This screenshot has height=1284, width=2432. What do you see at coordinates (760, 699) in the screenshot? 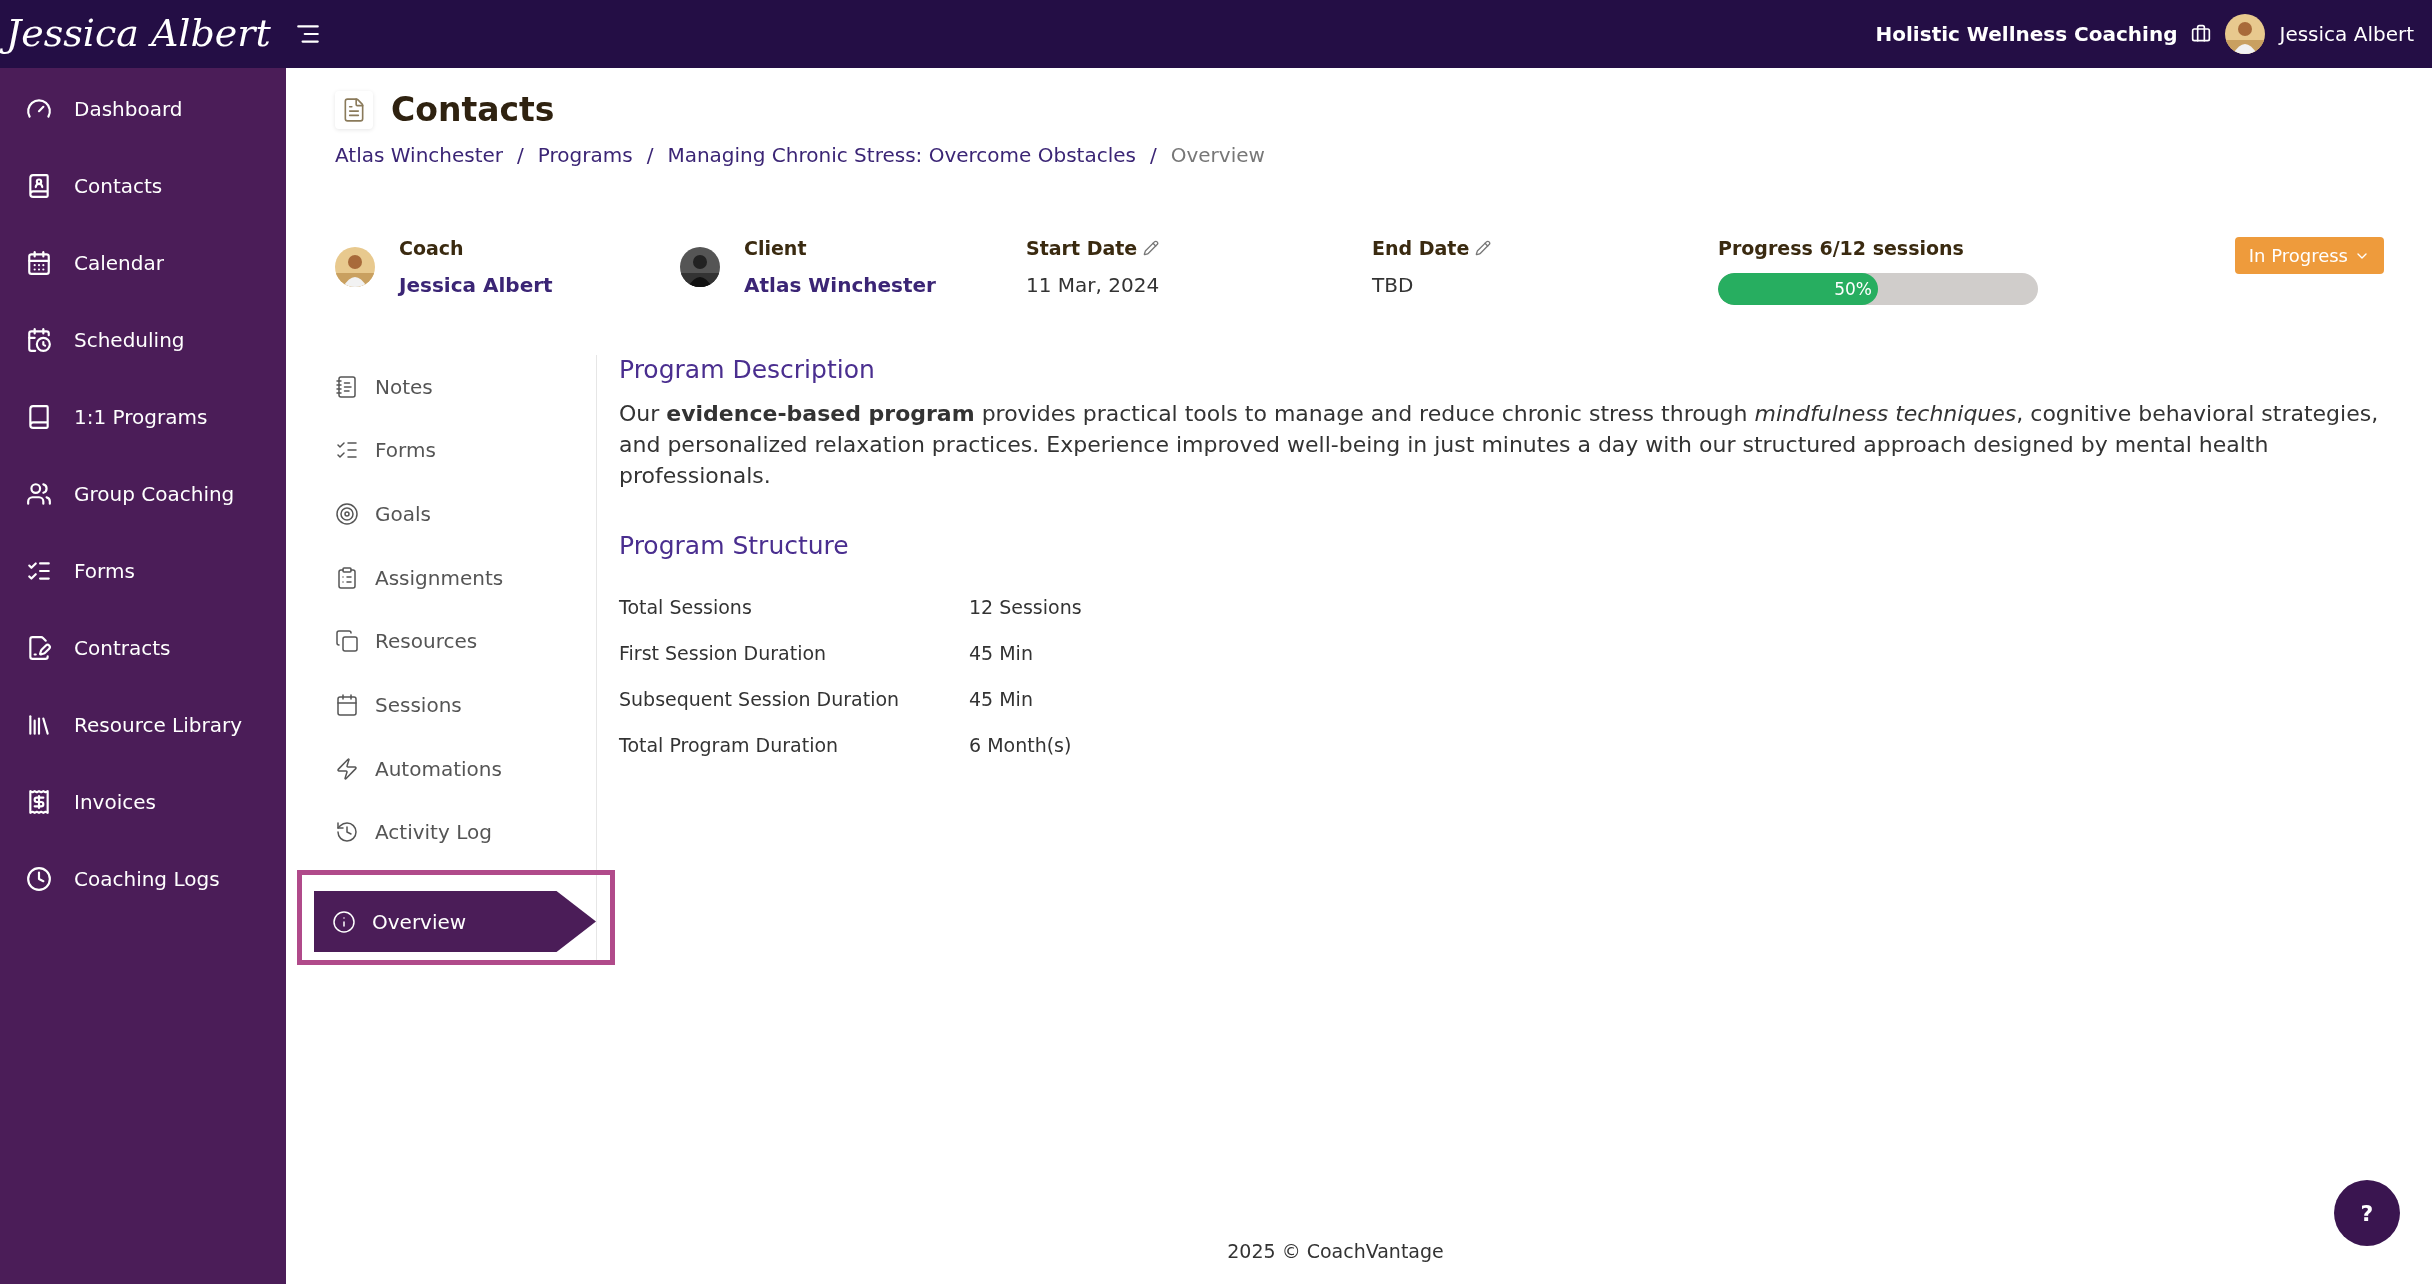
I see `row-label: Subsequent Session Duration` at bounding box center [760, 699].